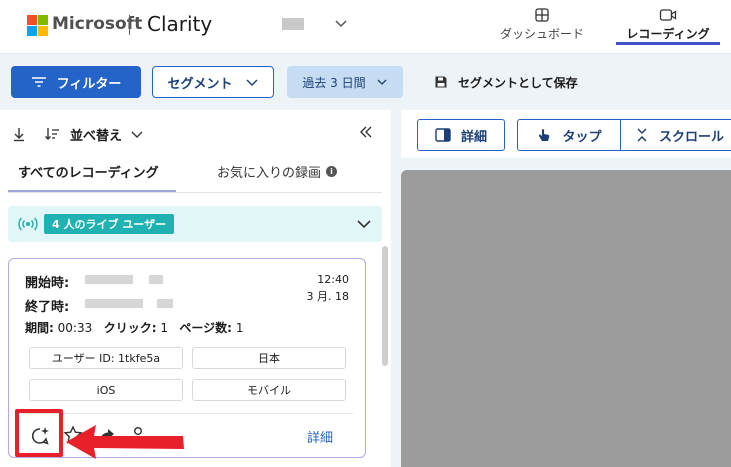 The width and height of the screenshot is (731, 467). What do you see at coordinates (96, 134) in the screenshot?
I see `sort-label: 並べ替え` at bounding box center [96, 134].